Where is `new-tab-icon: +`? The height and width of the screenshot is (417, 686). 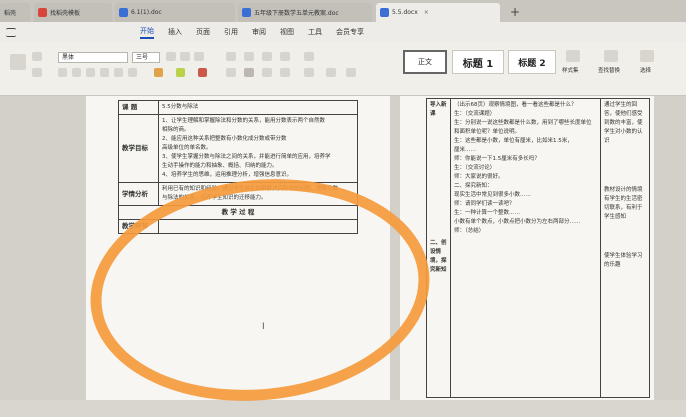
new-tab-icon: + is located at coordinates (515, 12).